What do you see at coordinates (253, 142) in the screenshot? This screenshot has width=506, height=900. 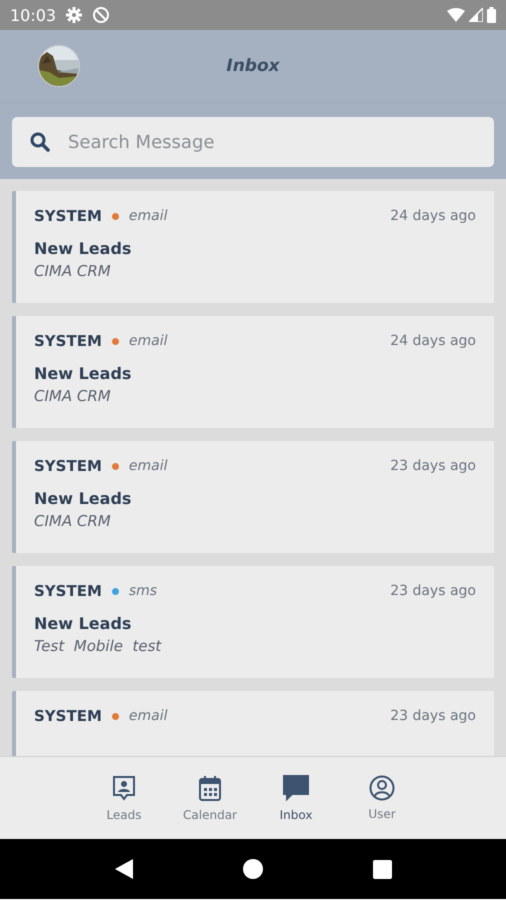 I see `search-field: Search Message` at bounding box center [253, 142].